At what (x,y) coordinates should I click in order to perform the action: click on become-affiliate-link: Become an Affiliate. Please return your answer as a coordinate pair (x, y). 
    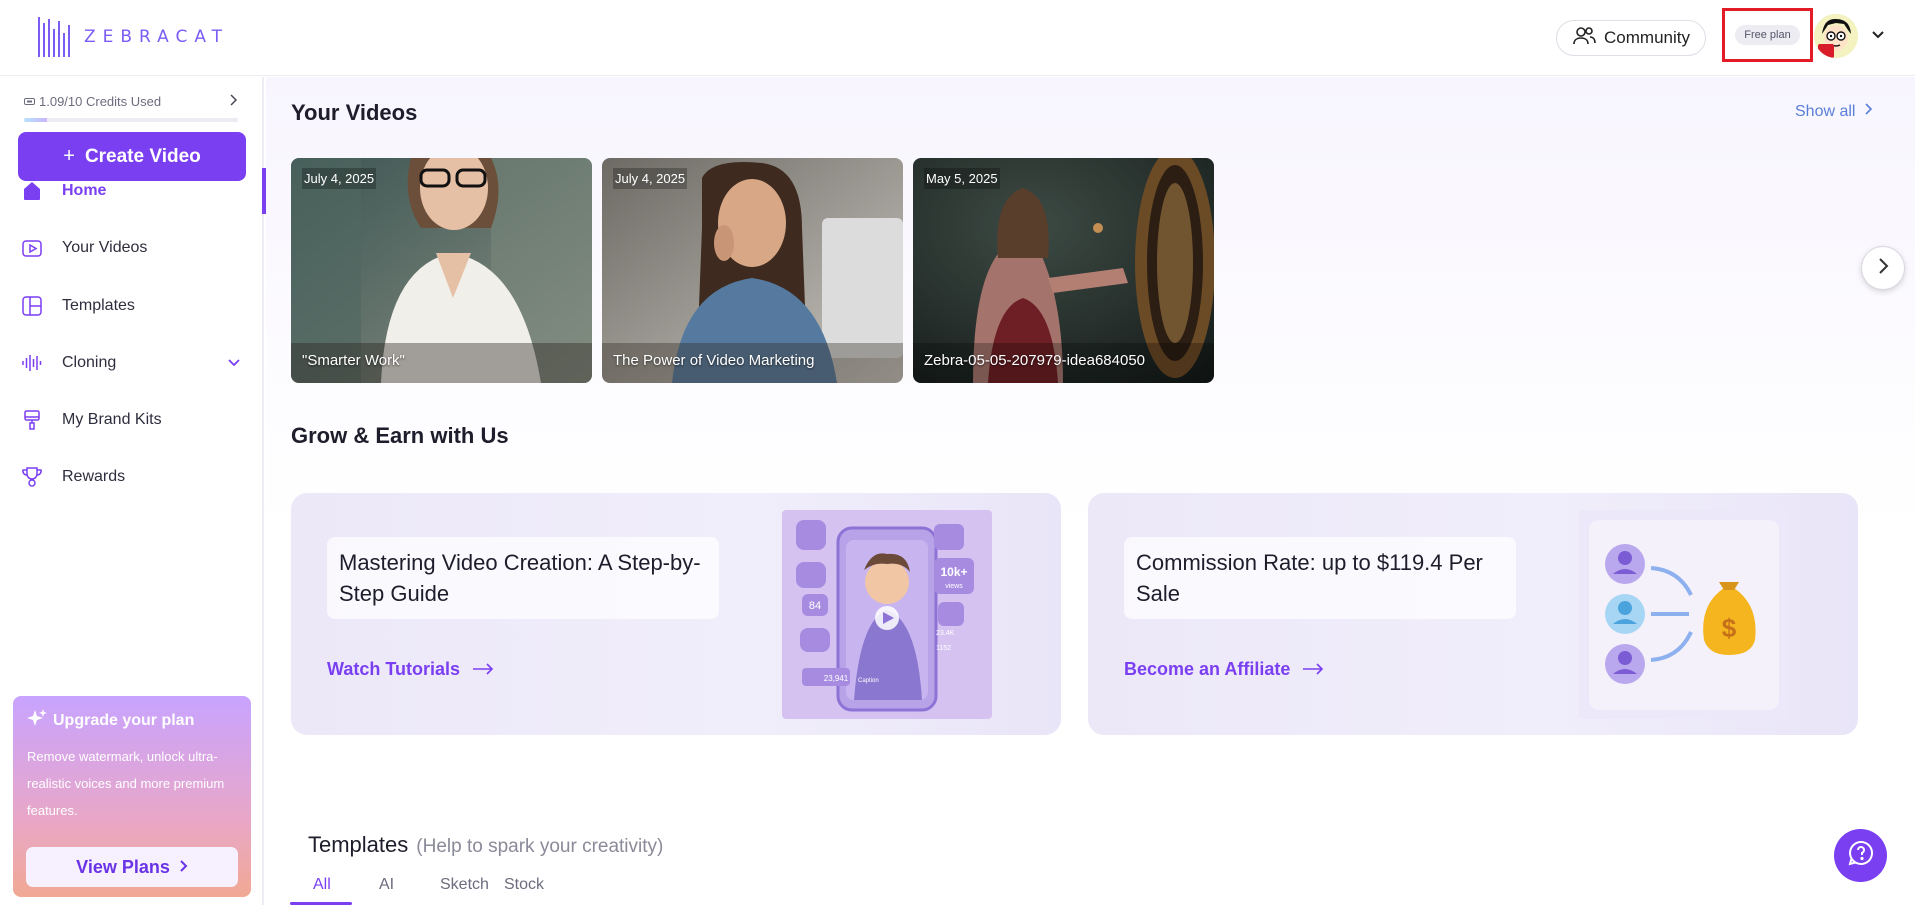
    Looking at the image, I should click on (1224, 669).